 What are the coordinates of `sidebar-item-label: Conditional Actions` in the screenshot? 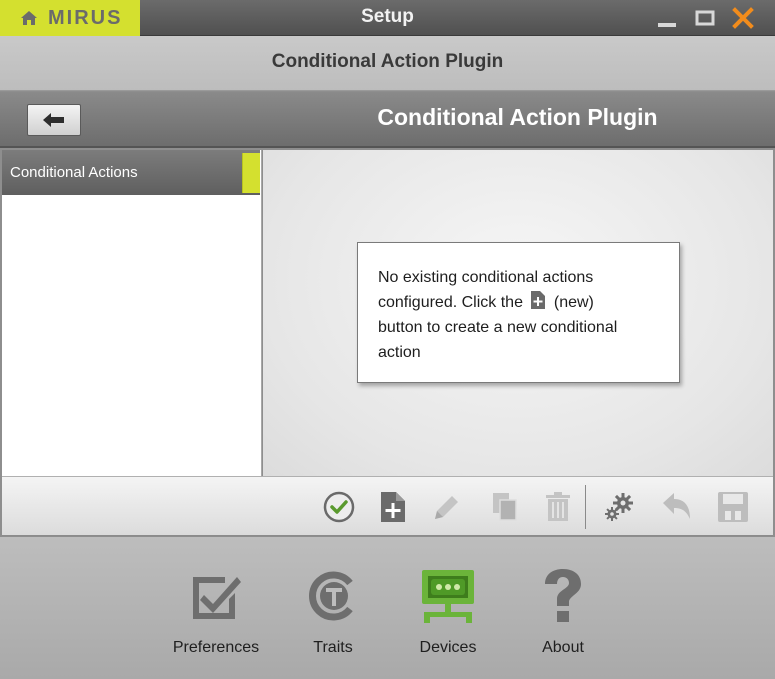 It's located at (74, 172).